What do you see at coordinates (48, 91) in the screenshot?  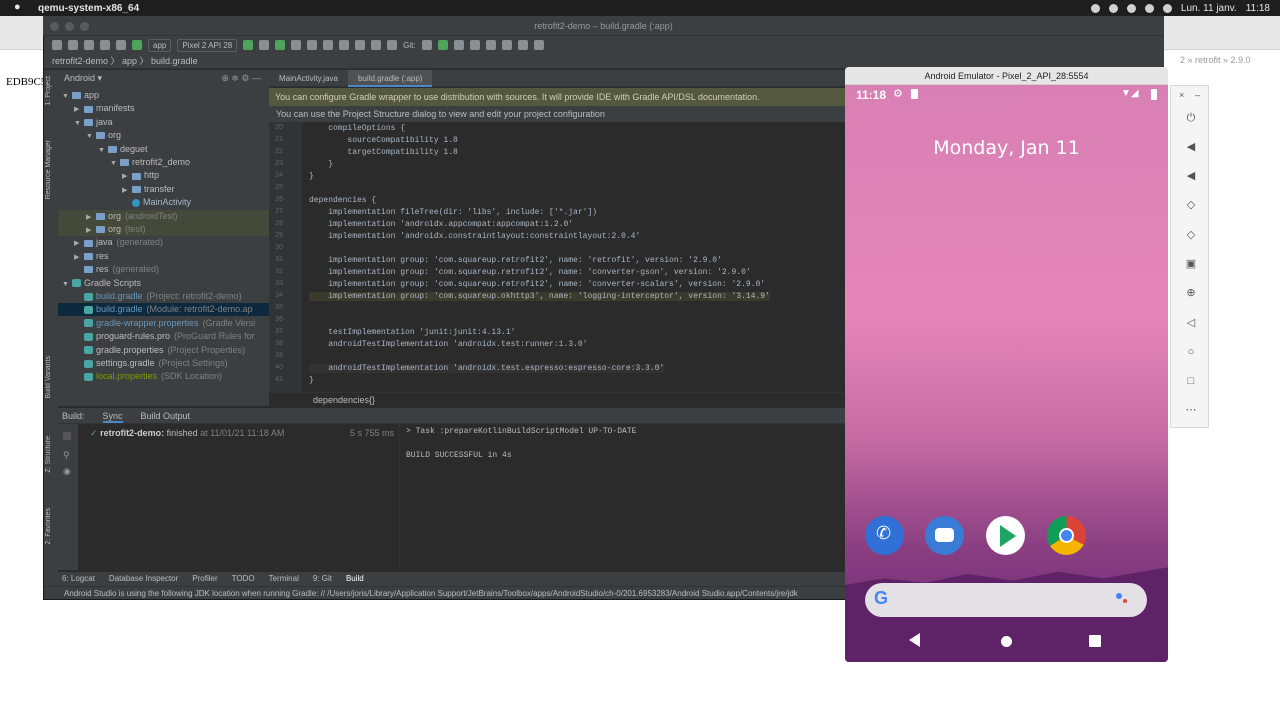 I see `project-tool-tab: 1: Project` at bounding box center [48, 91].